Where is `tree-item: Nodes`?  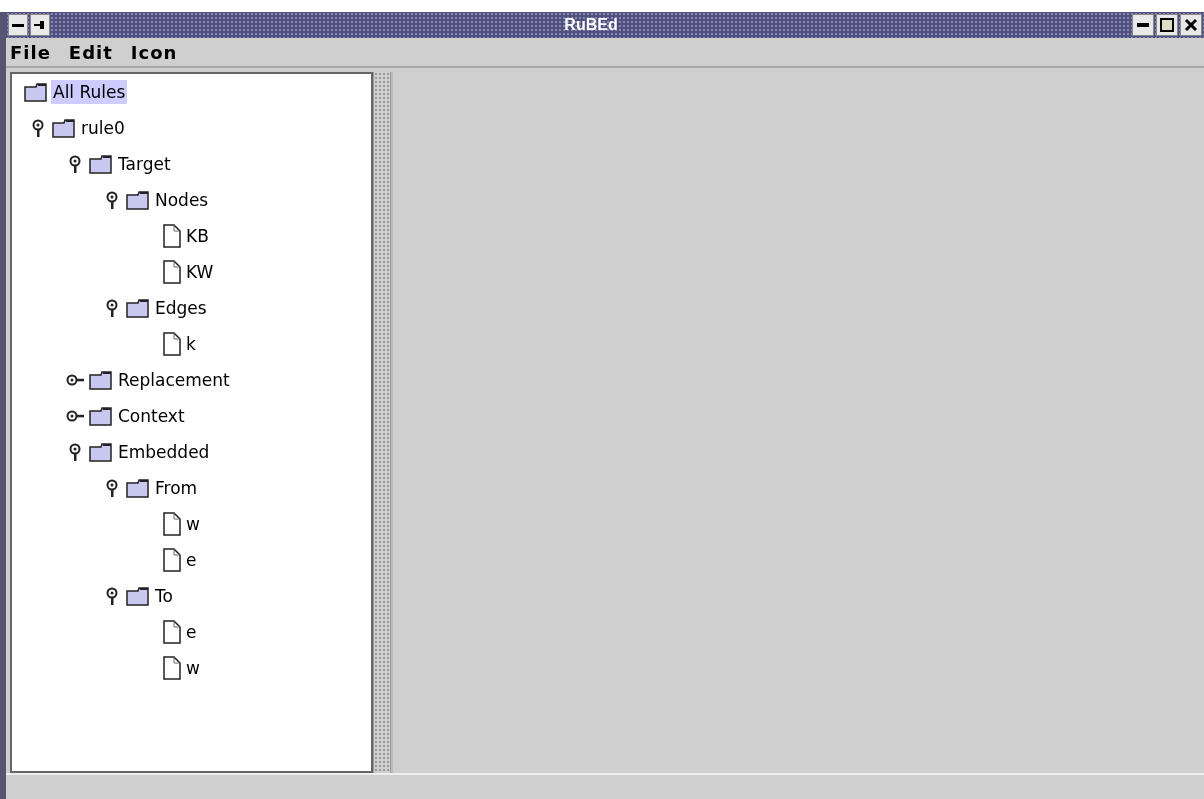 tree-item: Nodes is located at coordinates (182, 200).